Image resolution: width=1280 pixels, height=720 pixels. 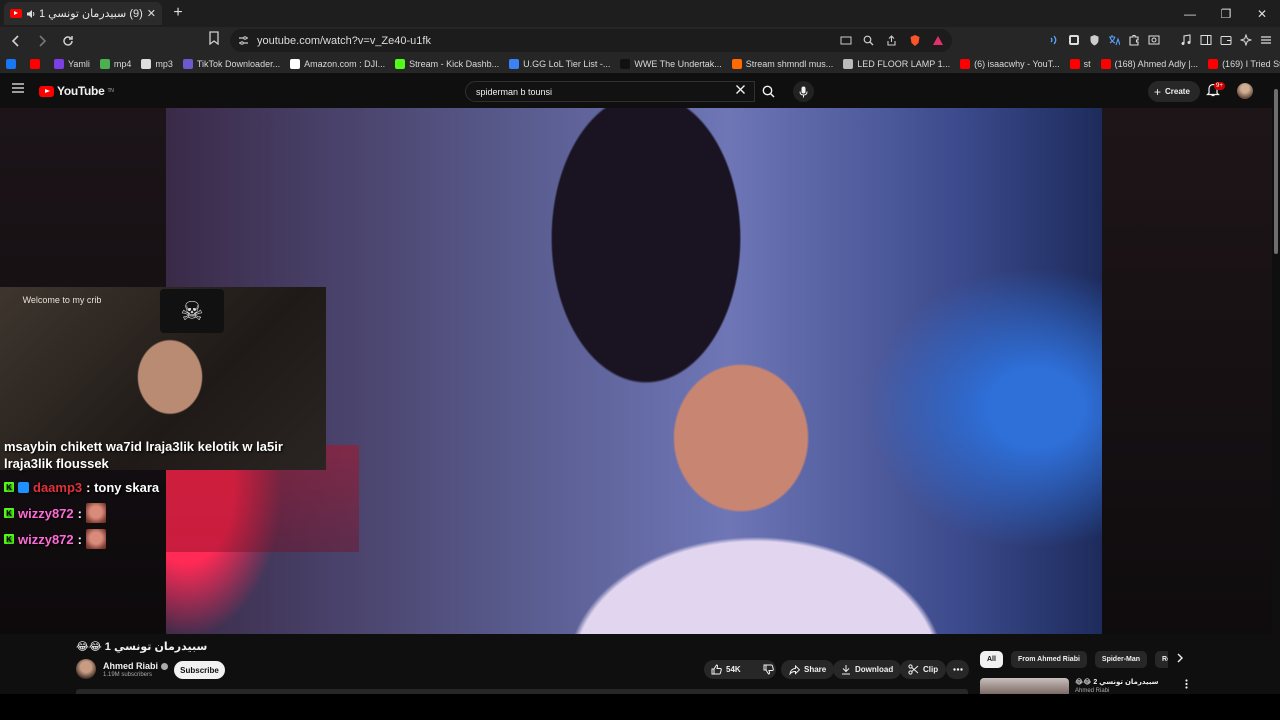 I want to click on site-settings-icon, so click(x=243, y=40).